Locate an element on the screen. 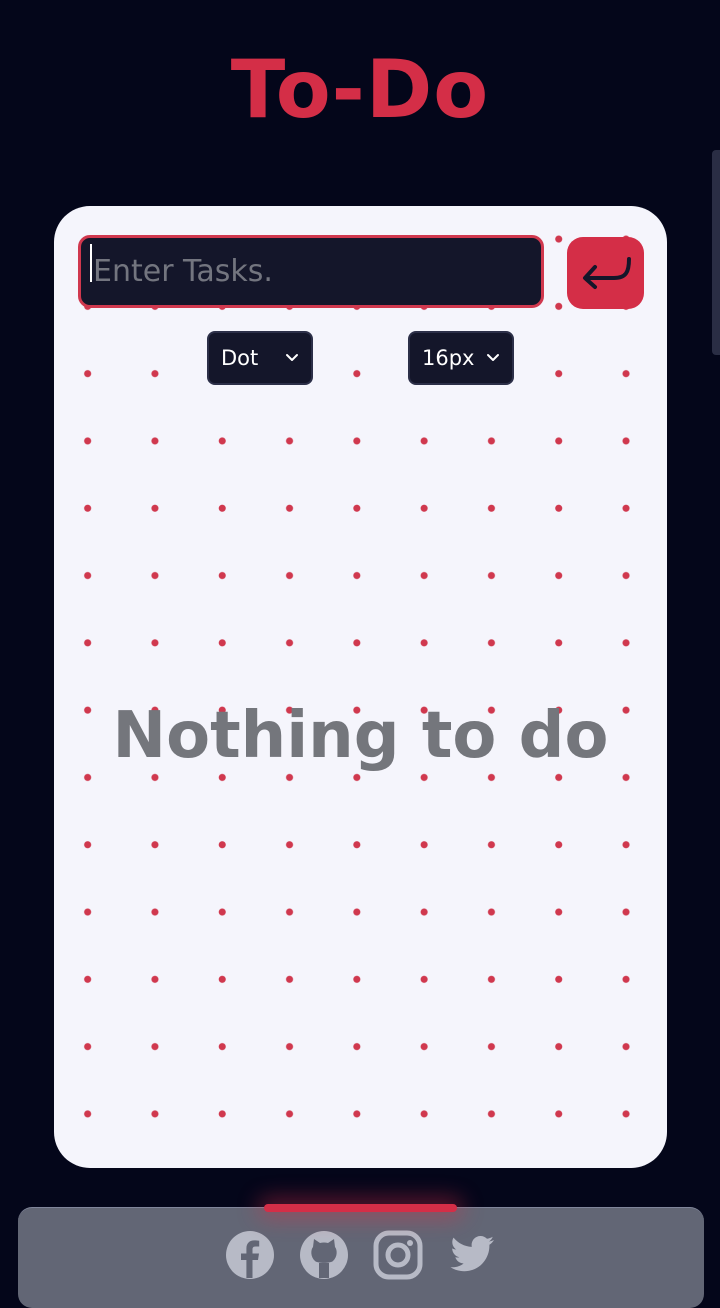 The width and height of the screenshot is (720, 1308). empty-state-message: Nothing to do is located at coordinates (360, 736).